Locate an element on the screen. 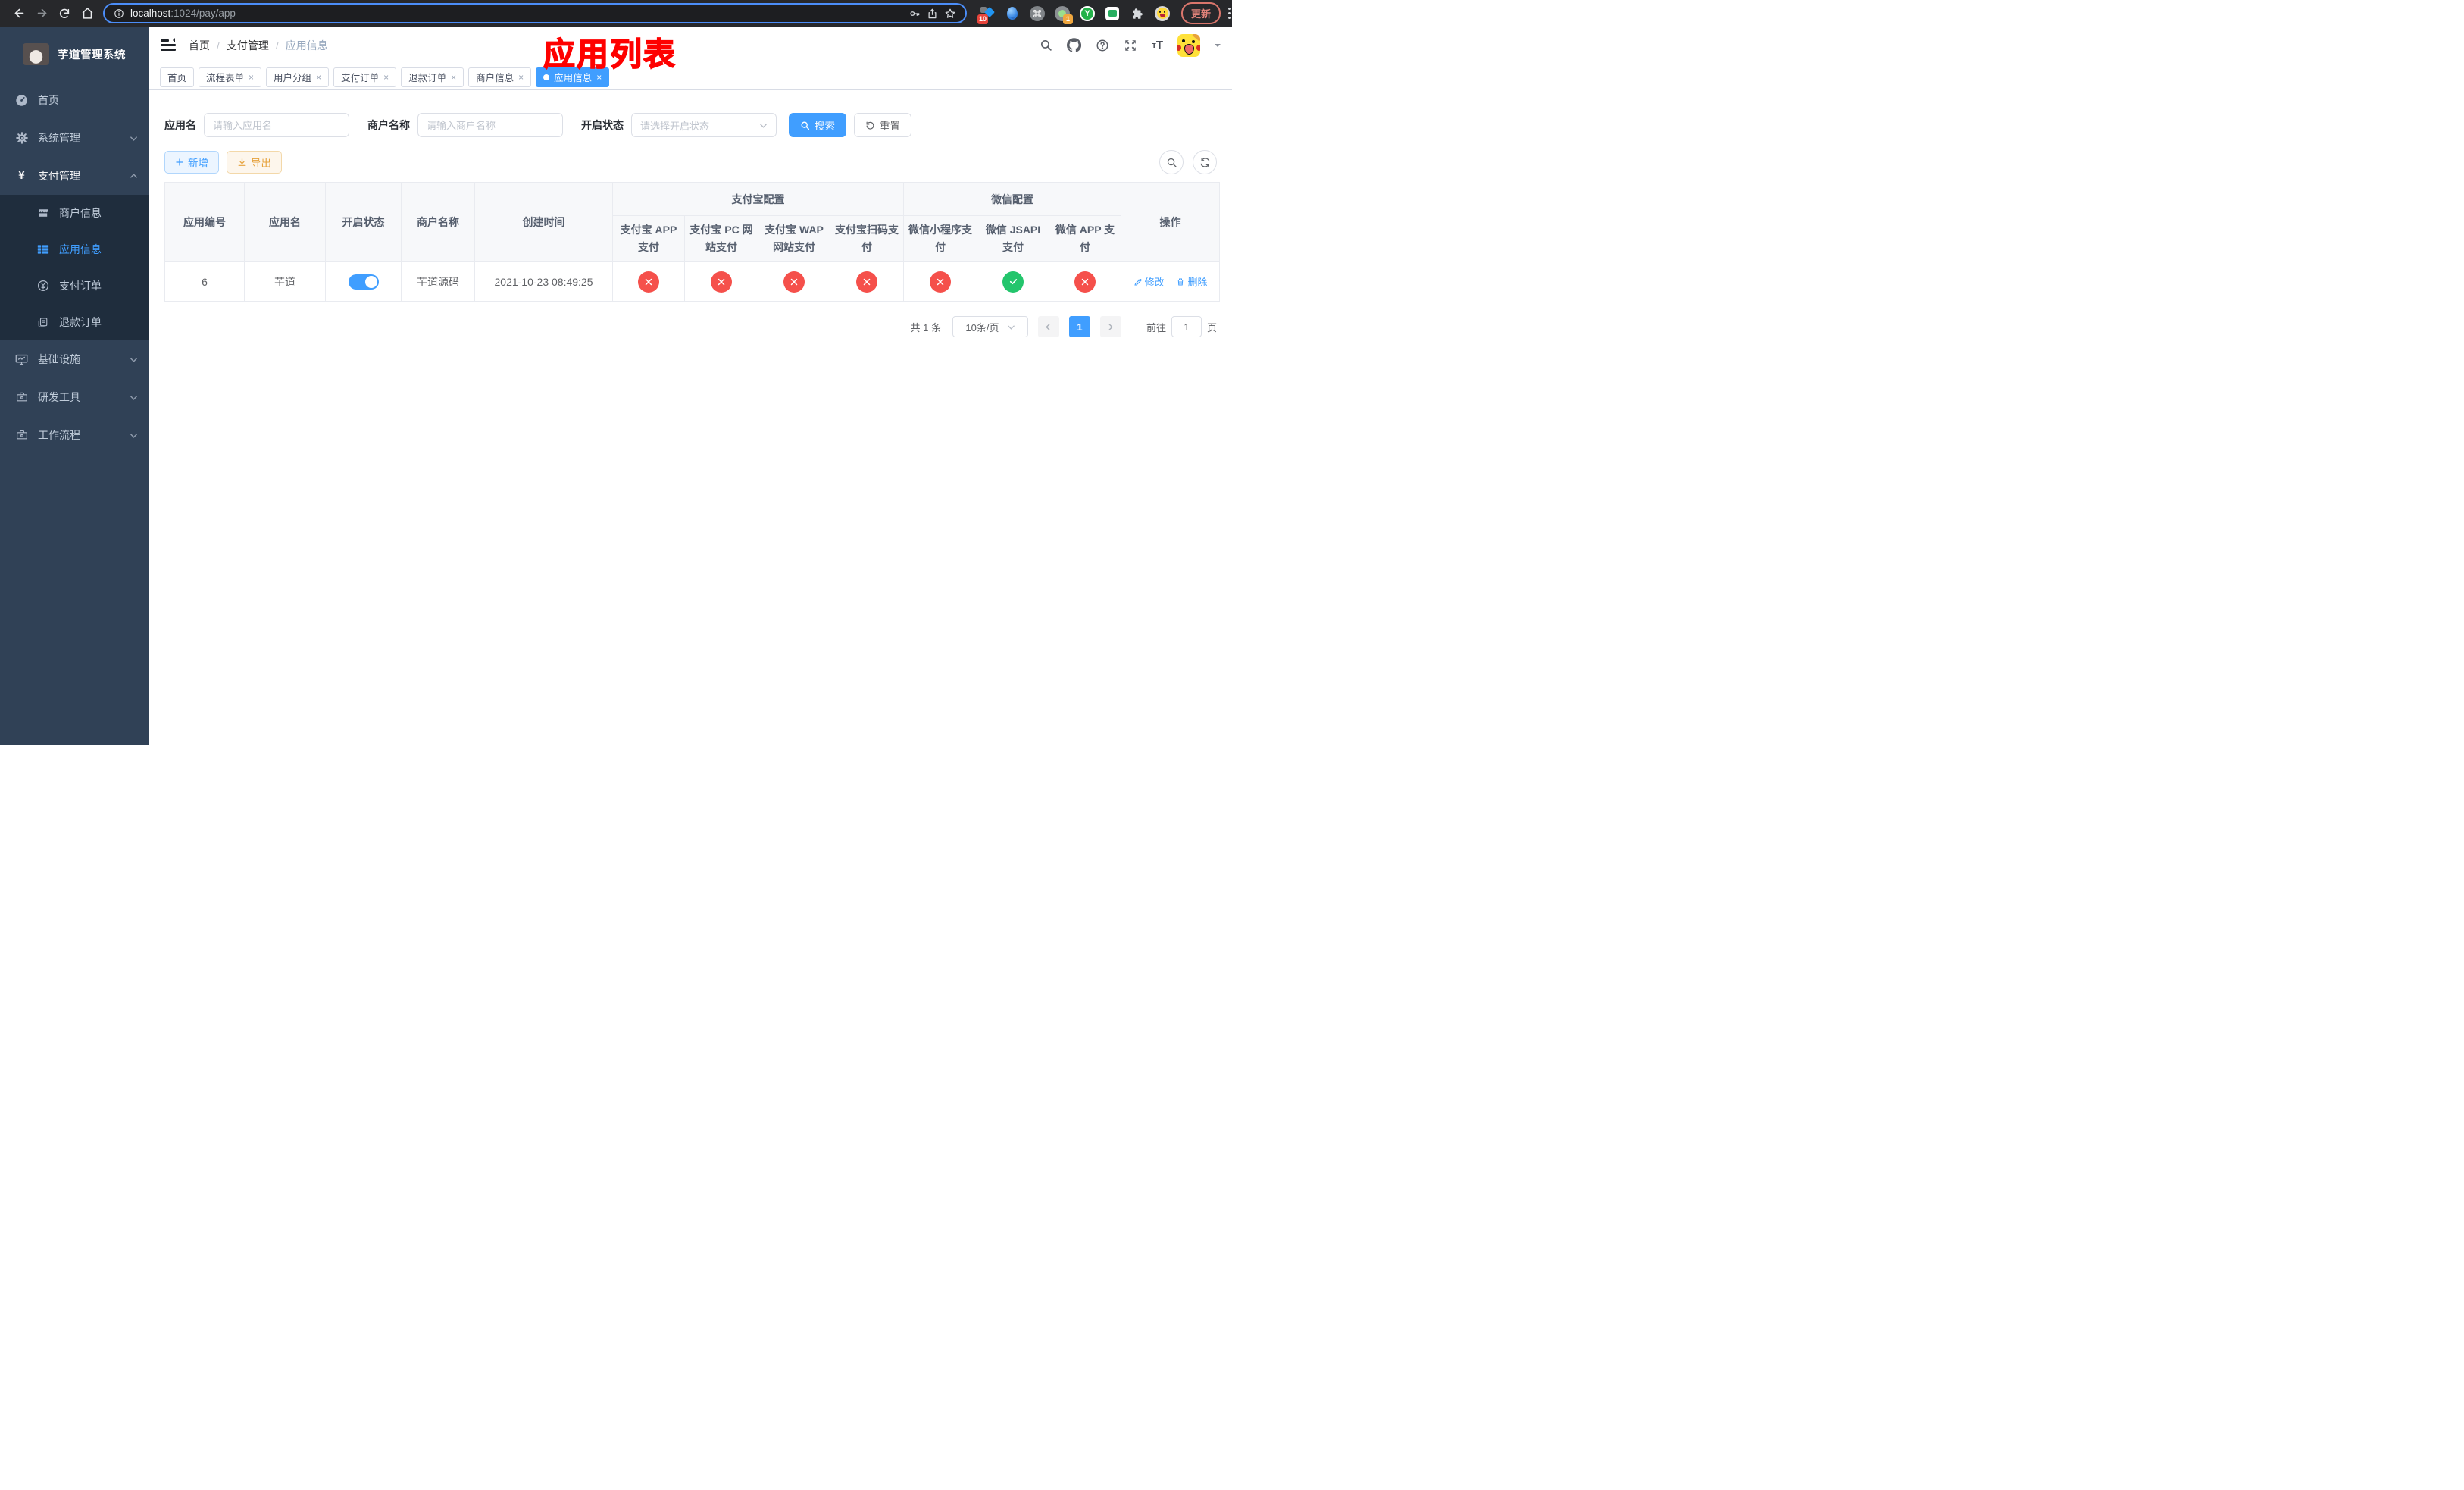 The width and height of the screenshot is (2464, 1490). breadcrumb-home: 首页 is located at coordinates (199, 45).